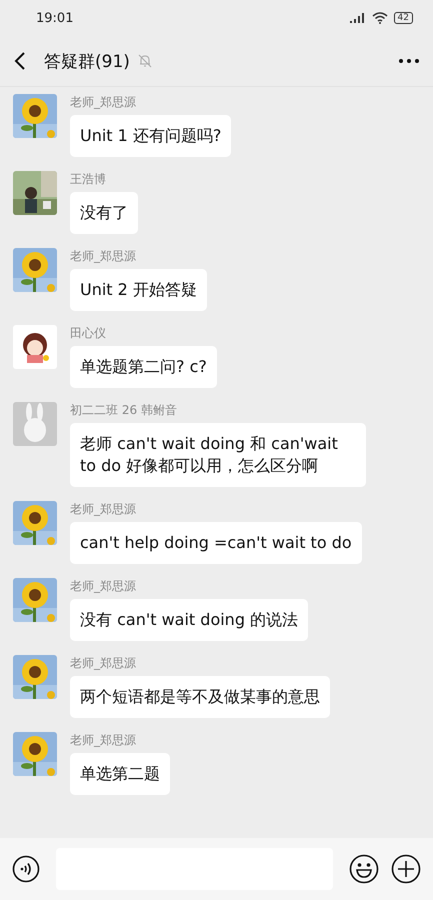  I want to click on message-bubble: 两个短语都是等不及做某事的意思, so click(200, 697).